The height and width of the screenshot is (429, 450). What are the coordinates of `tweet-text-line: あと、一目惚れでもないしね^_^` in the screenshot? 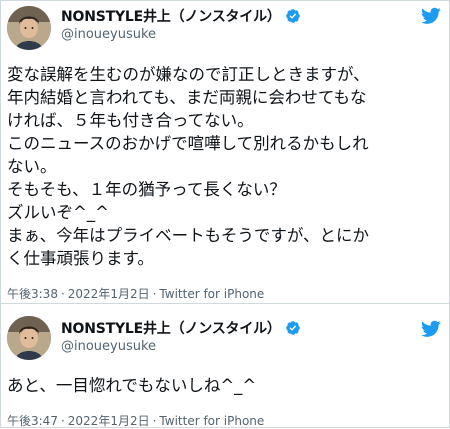 It's located at (132, 385).